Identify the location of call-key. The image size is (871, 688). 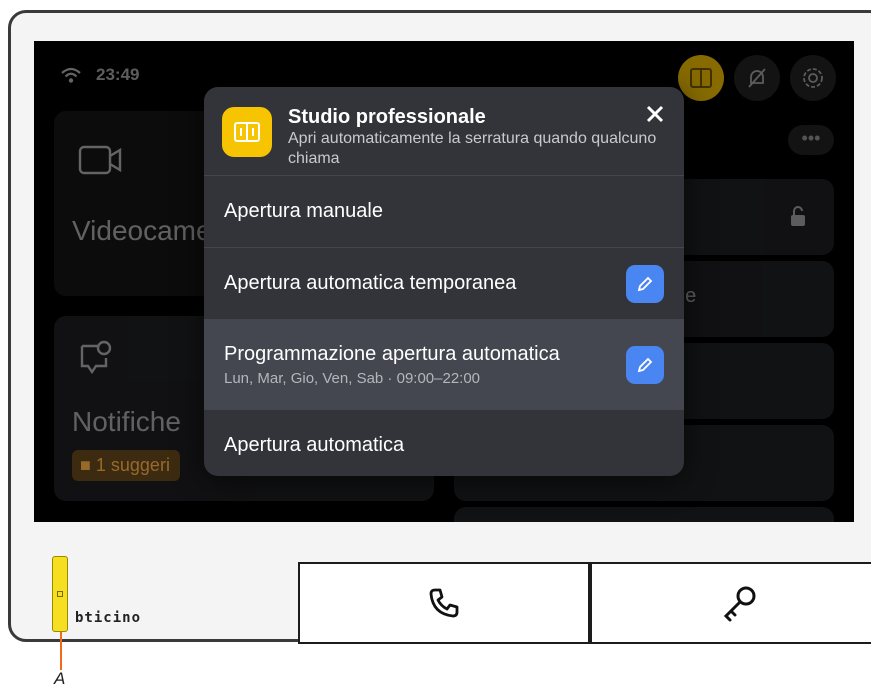
(444, 603).